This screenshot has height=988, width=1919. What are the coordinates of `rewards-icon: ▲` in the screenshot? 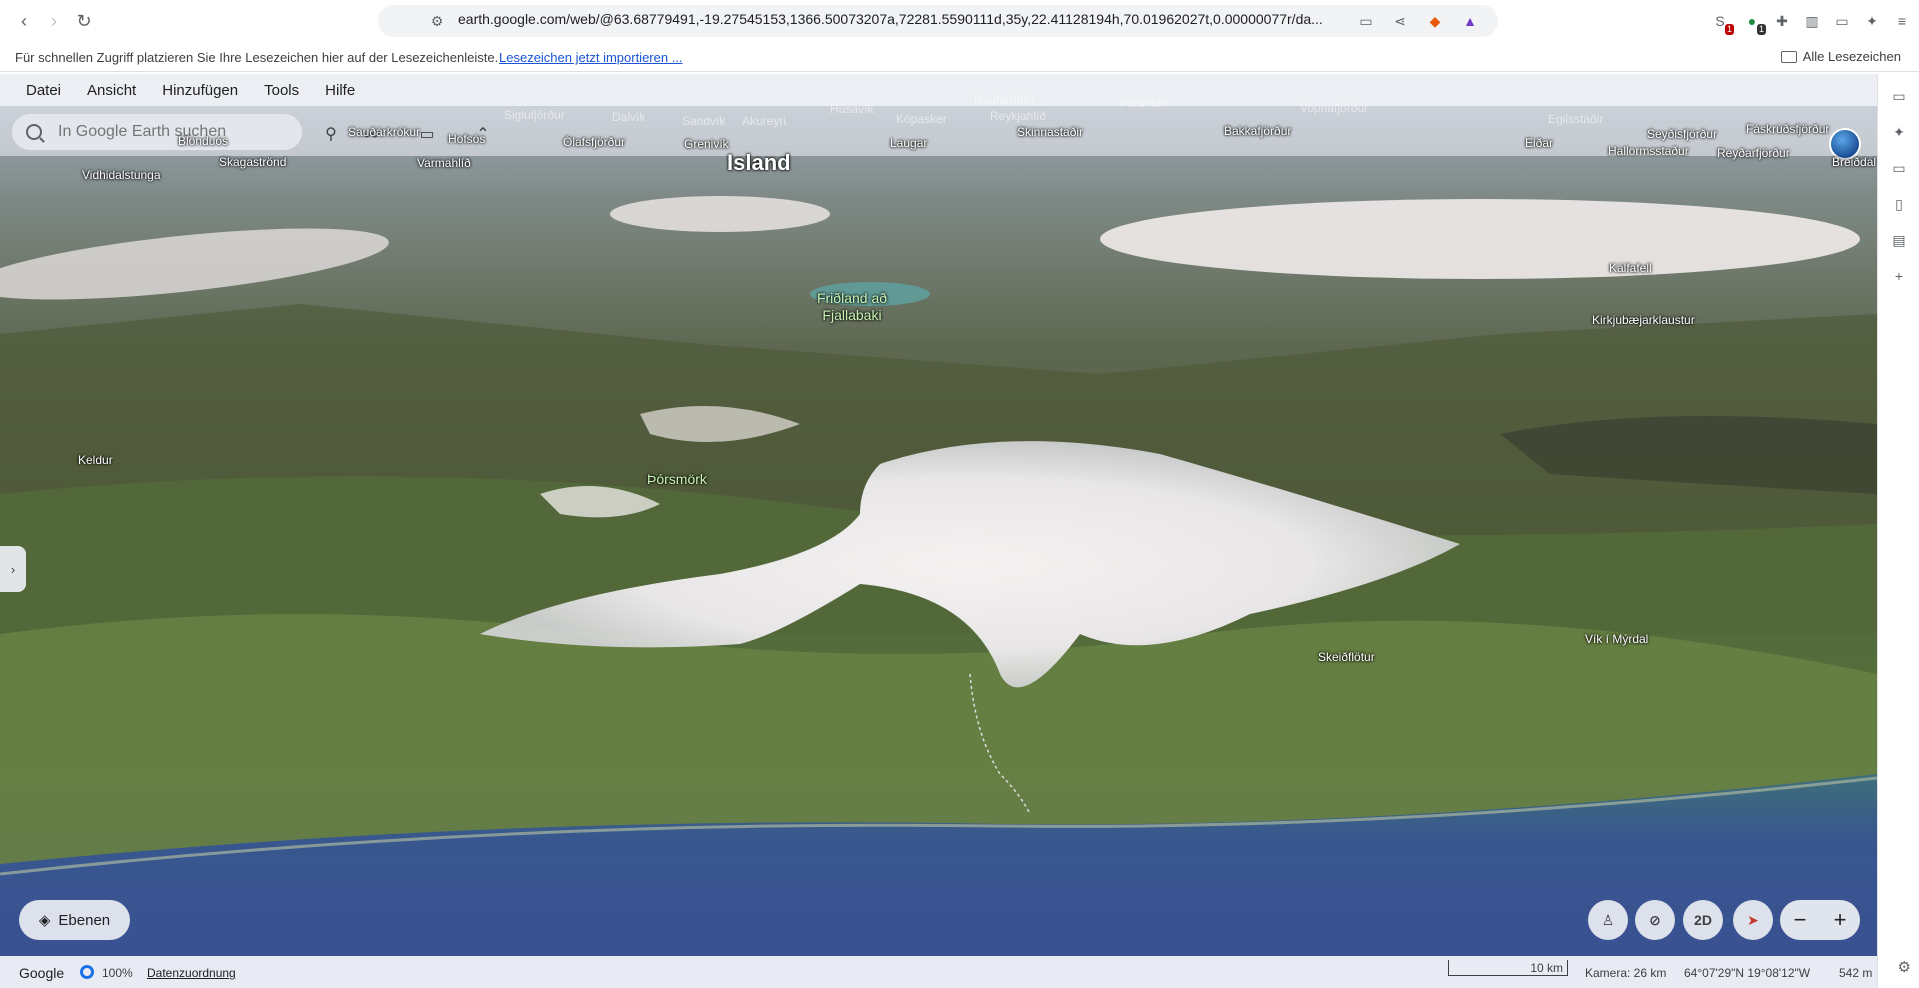 It's located at (1470, 21).